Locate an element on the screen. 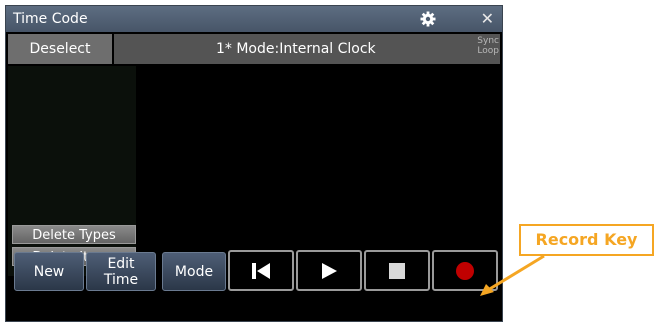 This screenshot has width=656, height=327. new-button-label: New is located at coordinates (49, 271).